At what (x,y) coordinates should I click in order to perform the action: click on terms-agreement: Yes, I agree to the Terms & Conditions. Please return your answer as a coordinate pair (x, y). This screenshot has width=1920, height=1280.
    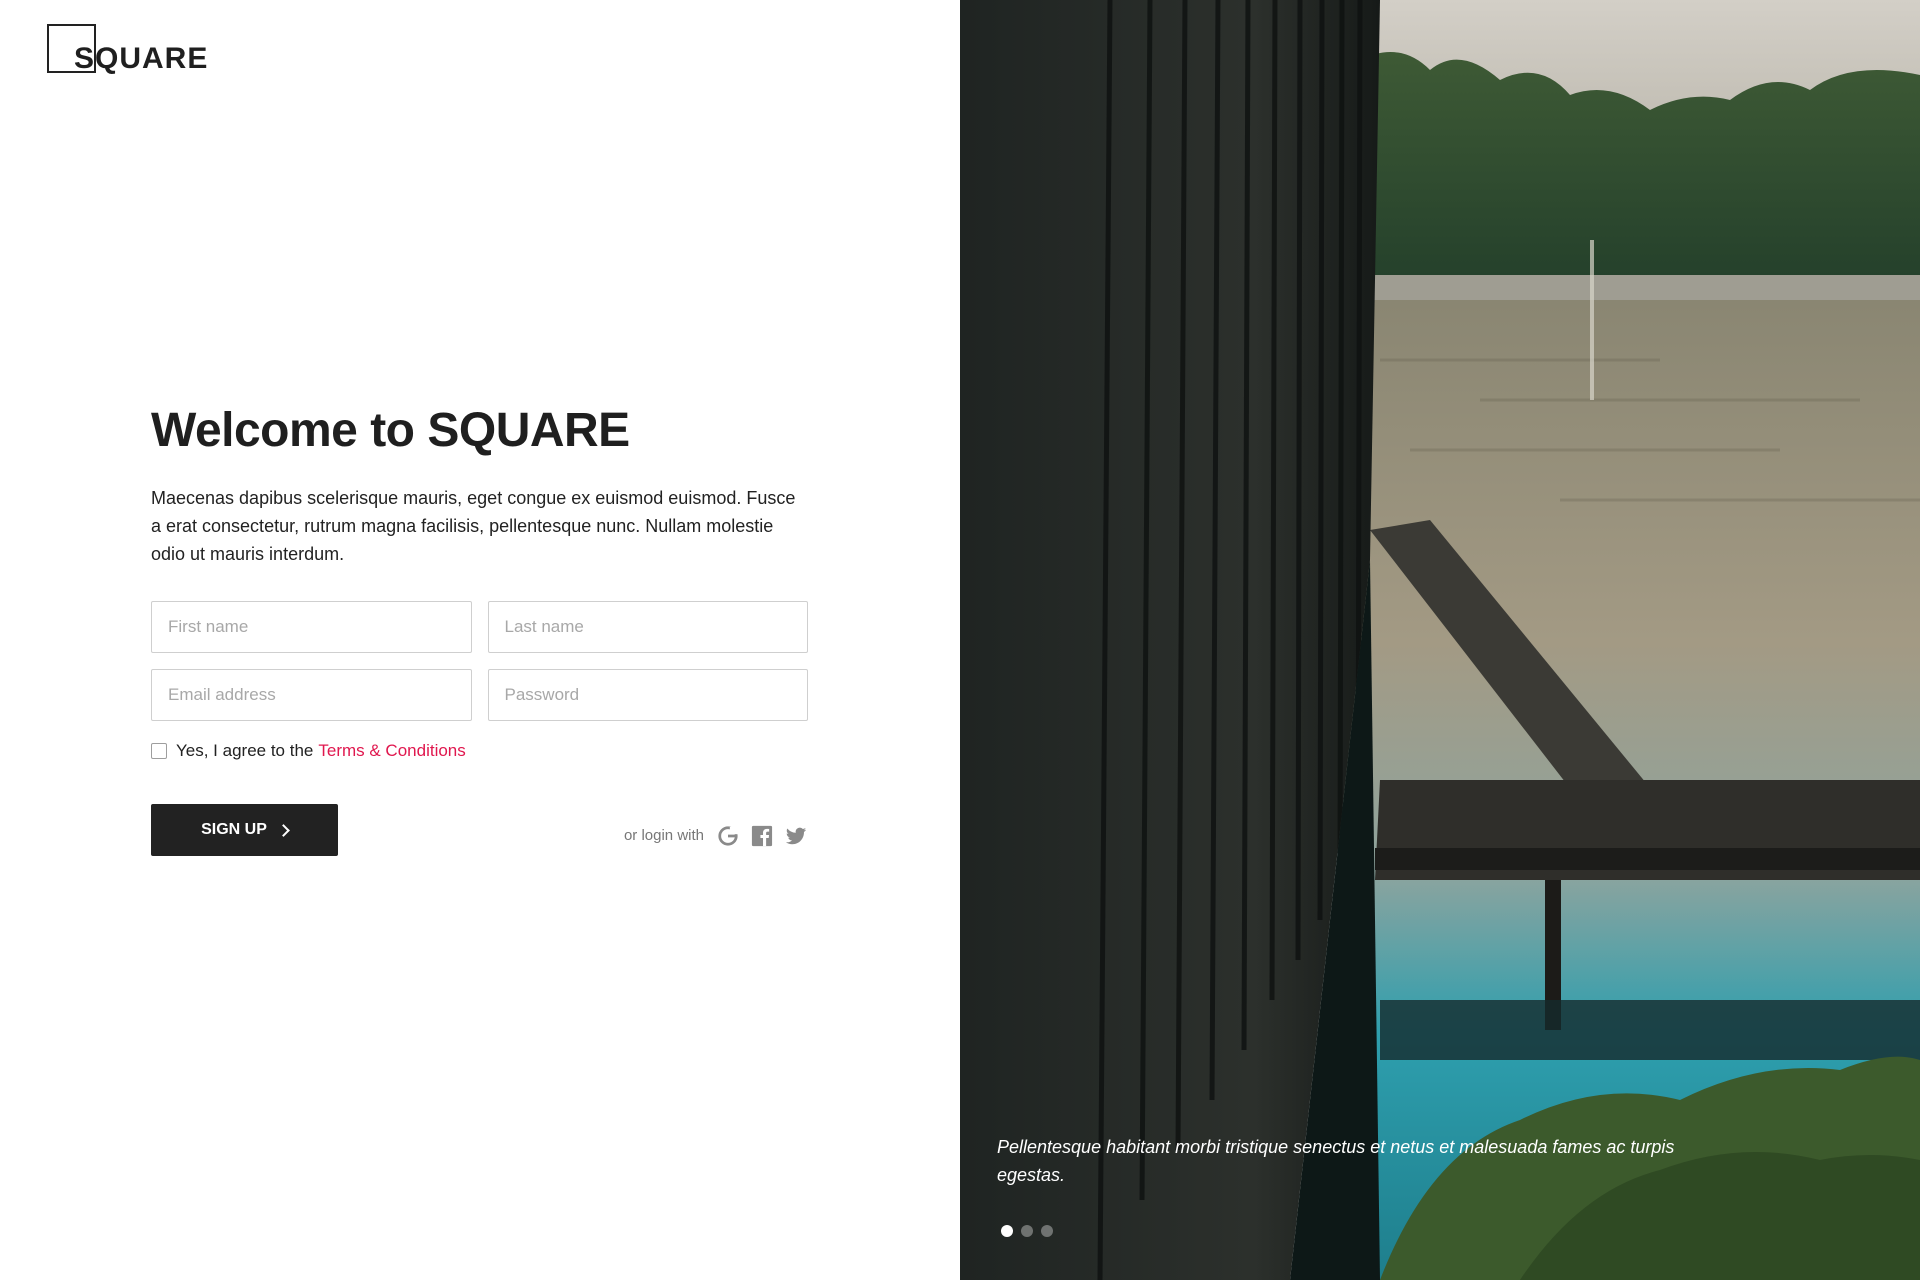
    Looking at the image, I should click on (479, 751).